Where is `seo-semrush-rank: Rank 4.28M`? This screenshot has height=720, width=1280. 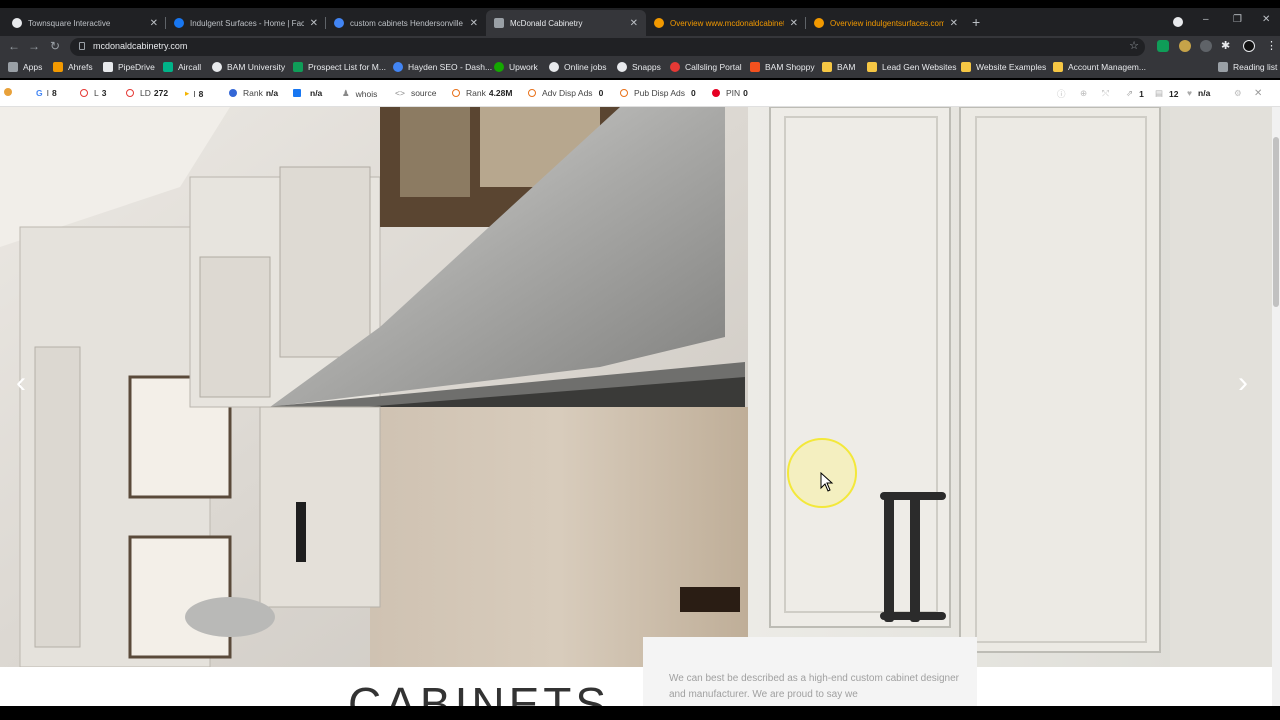
seo-semrush-rank: Rank 4.28M is located at coordinates (482, 93).